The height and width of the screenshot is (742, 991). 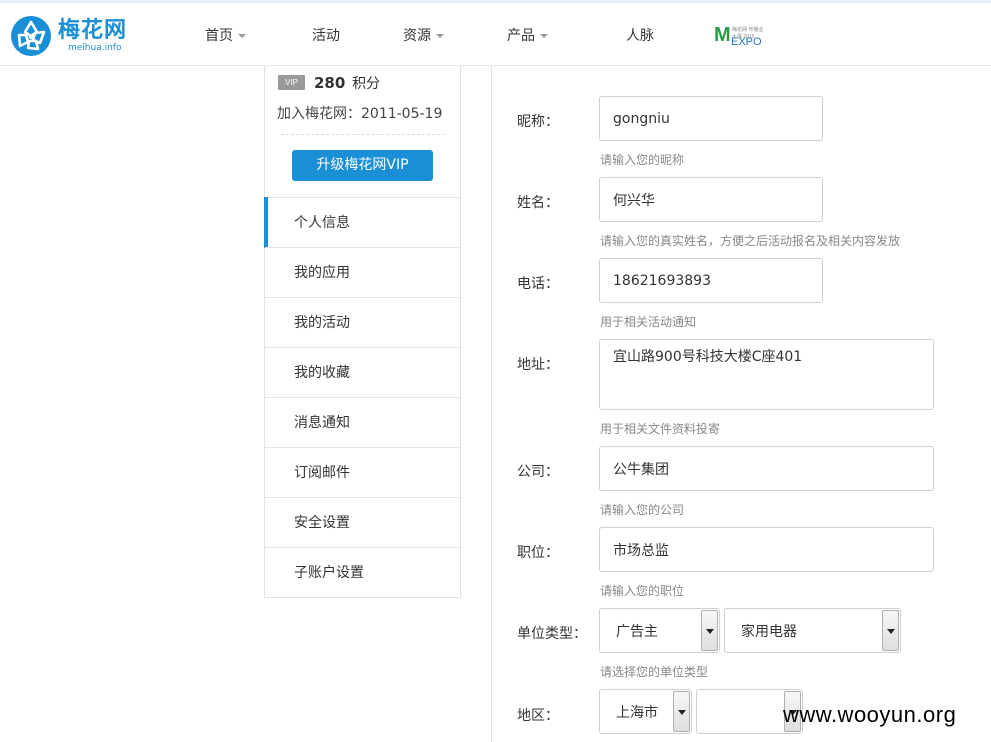 What do you see at coordinates (722, 35) in the screenshot?
I see `expo-mark: M` at bounding box center [722, 35].